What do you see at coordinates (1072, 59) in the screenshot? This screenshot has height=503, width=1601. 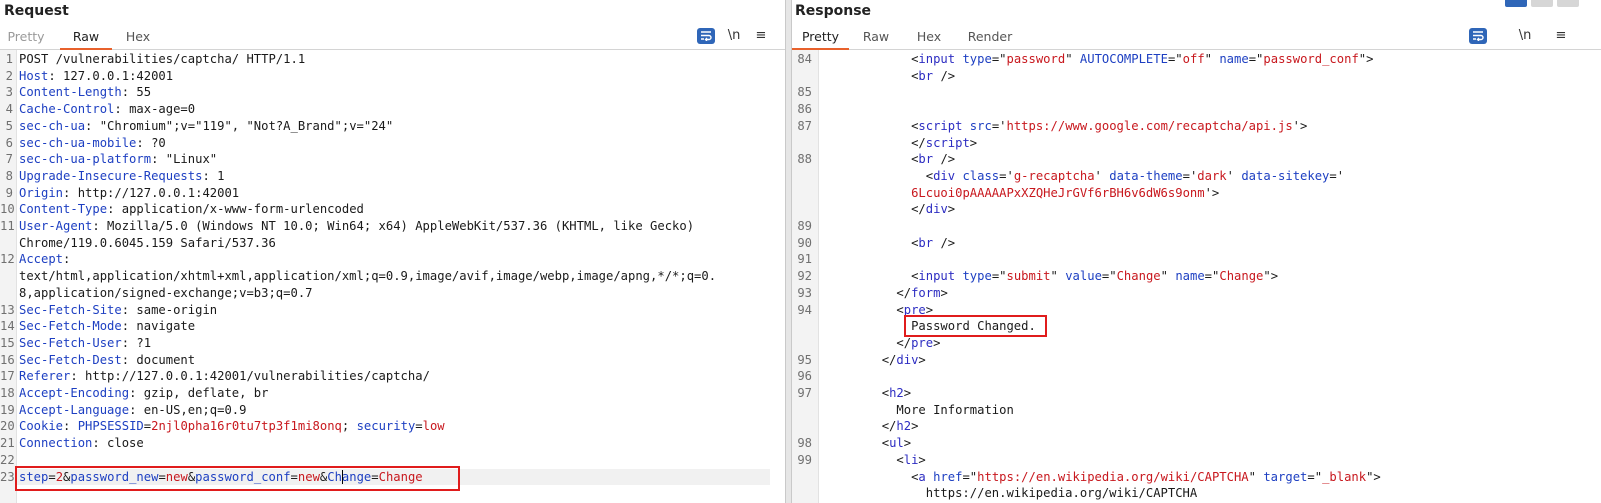 I see `token-text: "` at bounding box center [1072, 59].